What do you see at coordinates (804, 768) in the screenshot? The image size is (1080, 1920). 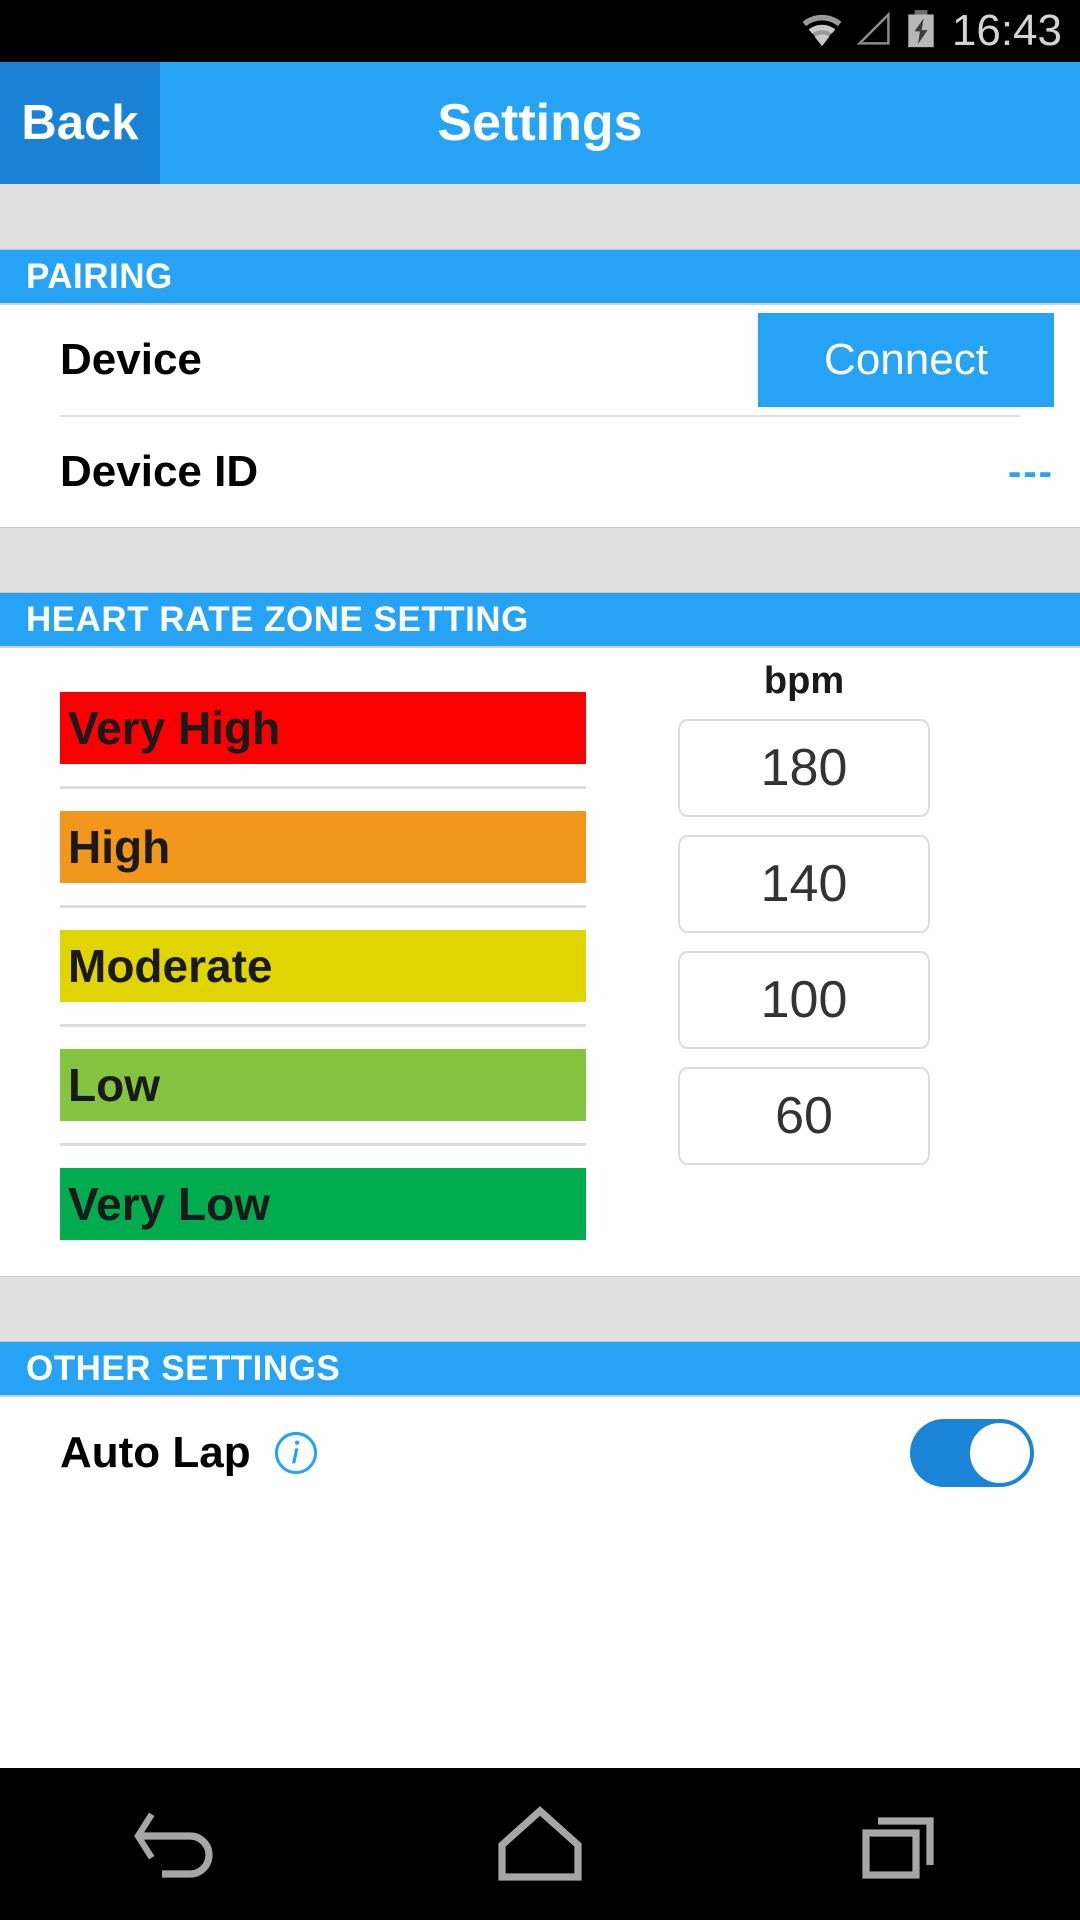 I see `bpm-threshold-input-1: 180` at bounding box center [804, 768].